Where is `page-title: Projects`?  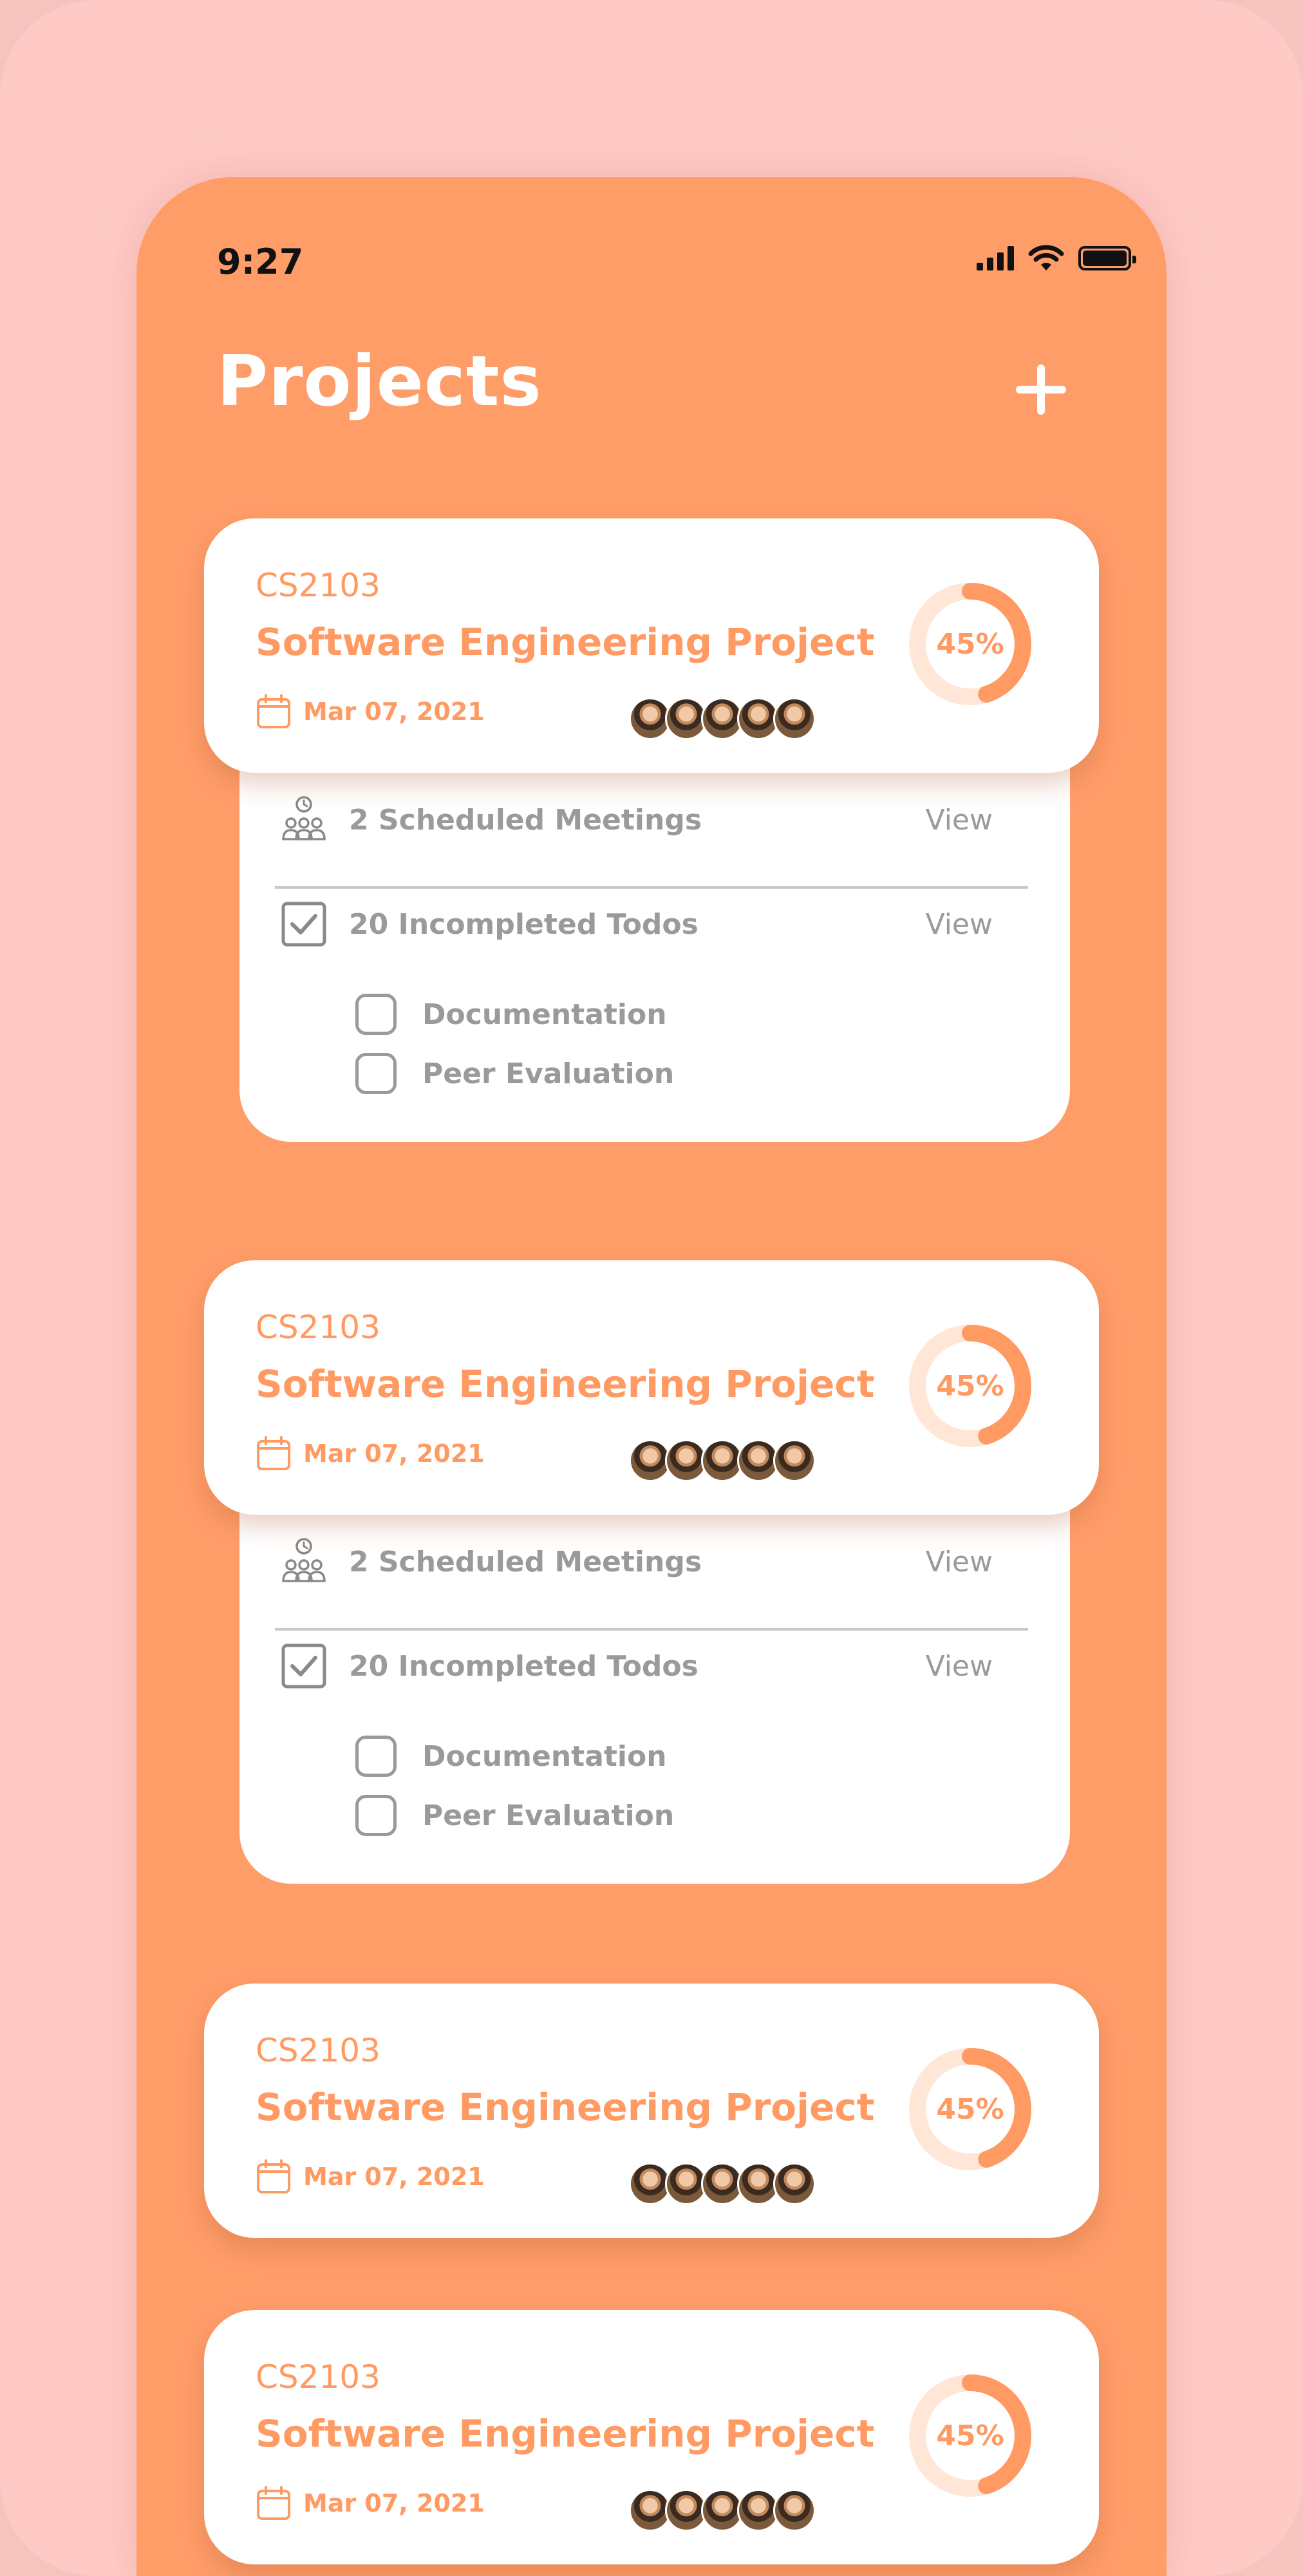 page-title: Projects is located at coordinates (380, 382).